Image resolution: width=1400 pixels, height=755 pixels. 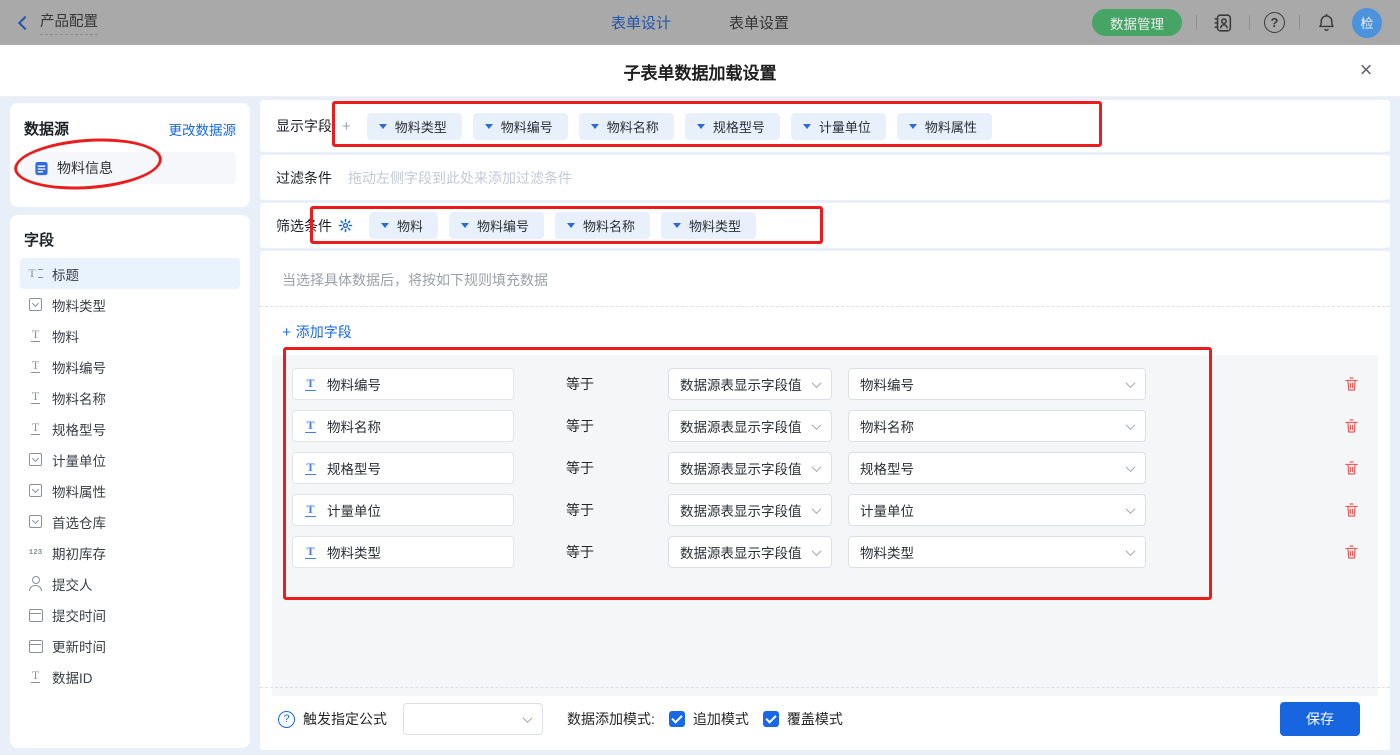 I want to click on data-manage-button: 数据管理, so click(x=1137, y=22).